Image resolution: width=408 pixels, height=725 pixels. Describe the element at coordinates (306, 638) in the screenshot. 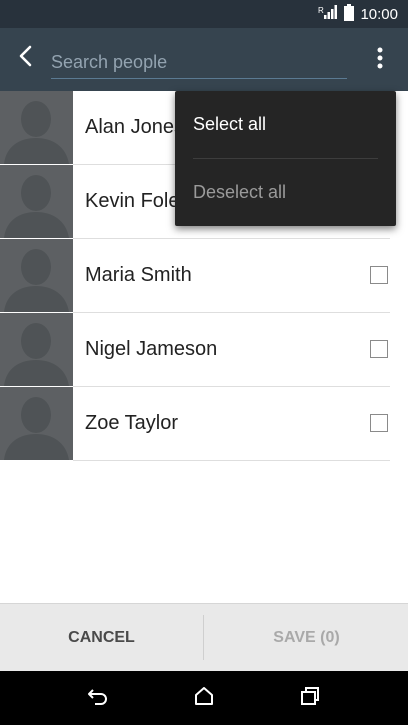

I see `save-button: SAVE (0)` at that location.